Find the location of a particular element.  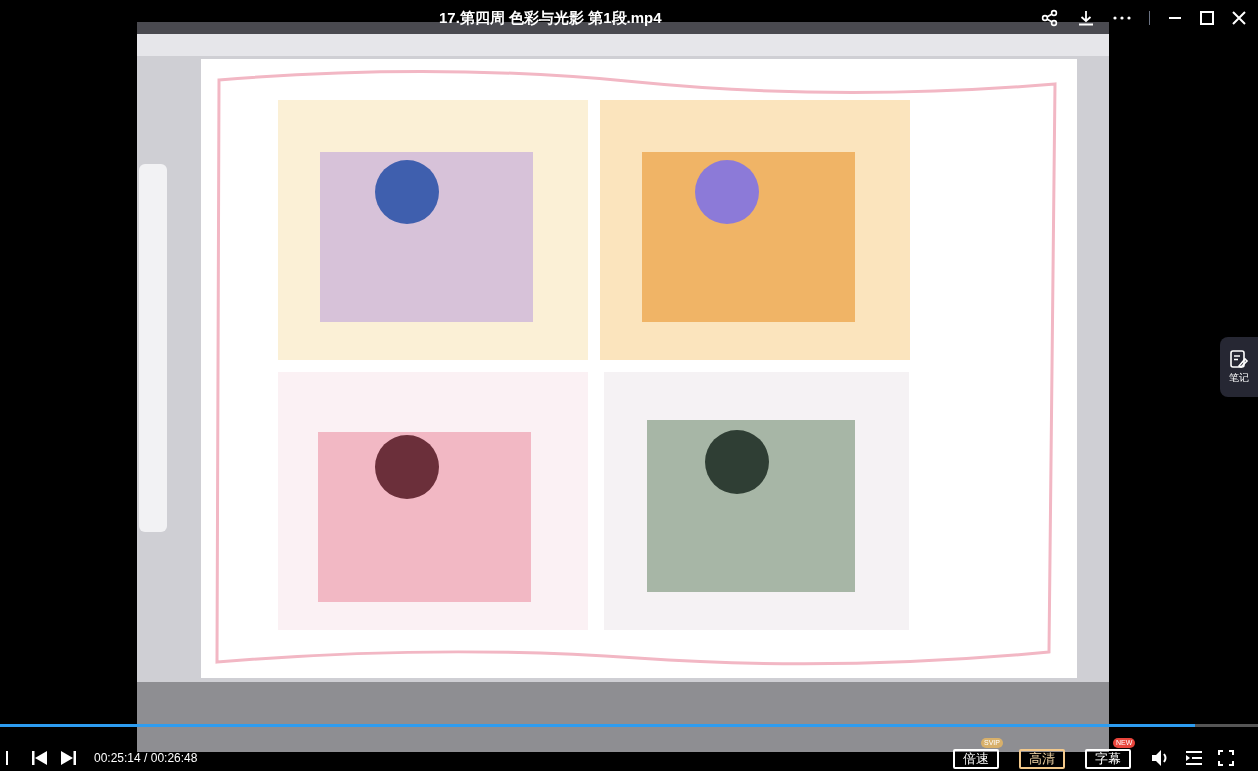

more-icon is located at coordinates (1122, 18).